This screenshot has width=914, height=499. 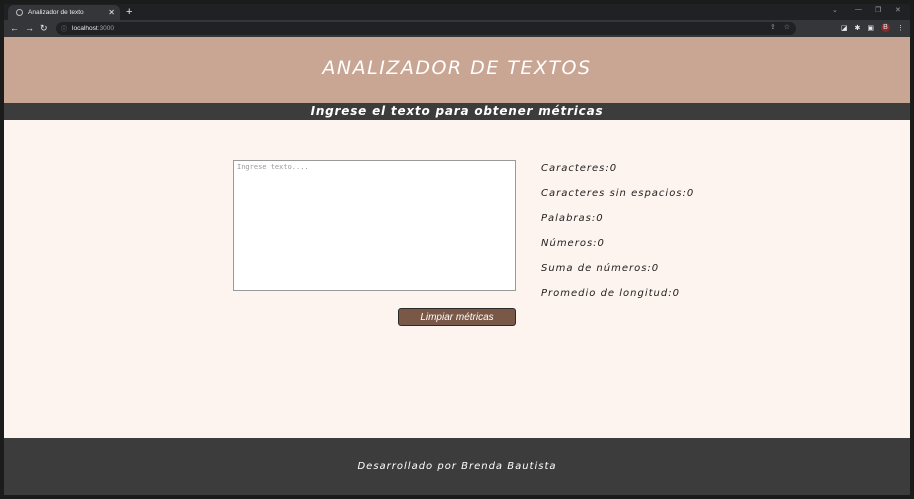 What do you see at coordinates (575, 168) in the screenshot?
I see `metric-label: Caracteres:` at bounding box center [575, 168].